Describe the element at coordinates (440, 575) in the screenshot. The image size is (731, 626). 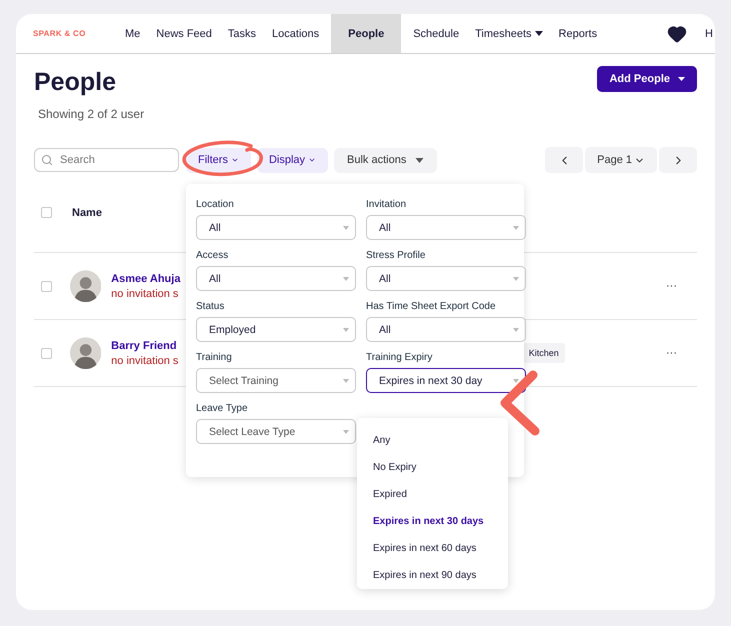
I see `menu-option: Expires in next 90 days` at that location.